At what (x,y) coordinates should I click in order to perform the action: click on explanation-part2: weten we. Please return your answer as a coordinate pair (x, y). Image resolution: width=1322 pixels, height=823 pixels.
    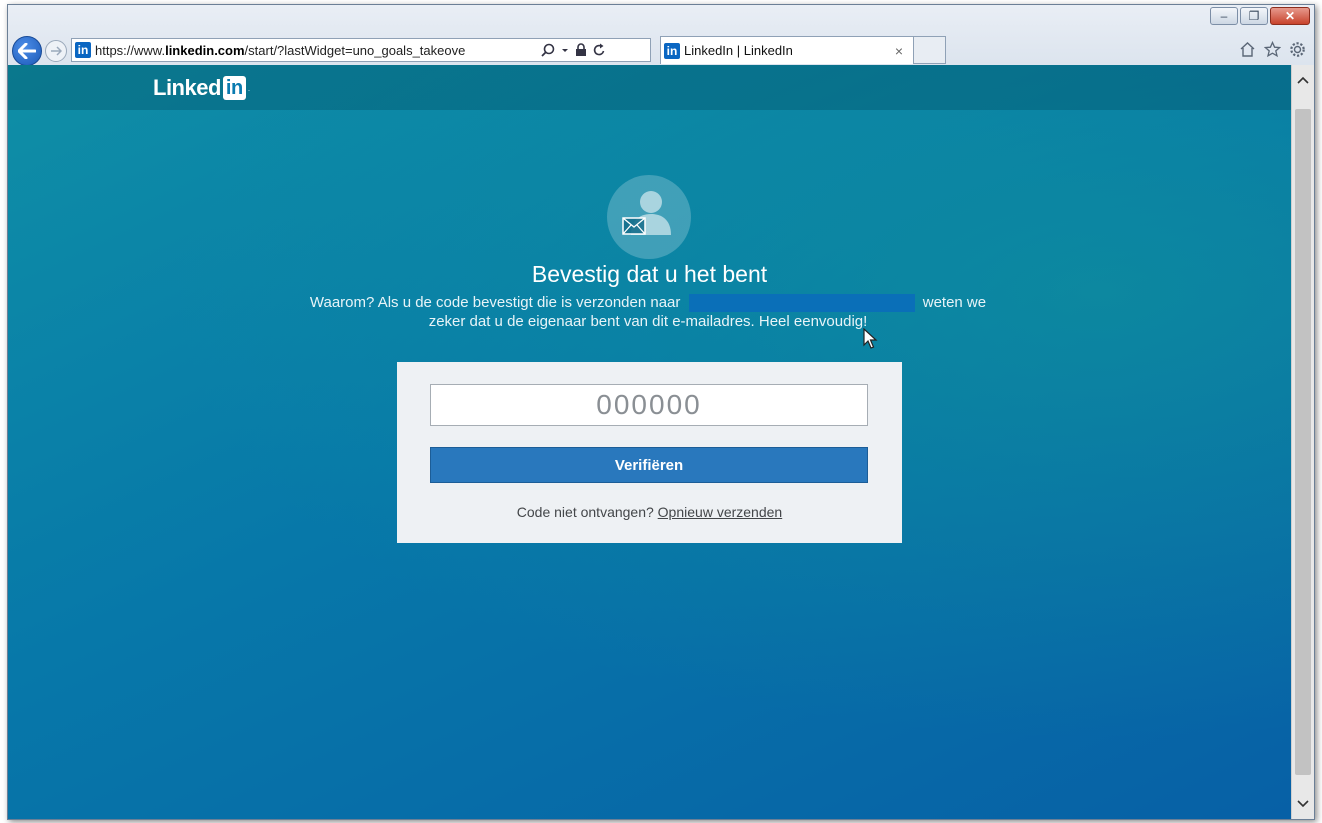
    Looking at the image, I should click on (954, 302).